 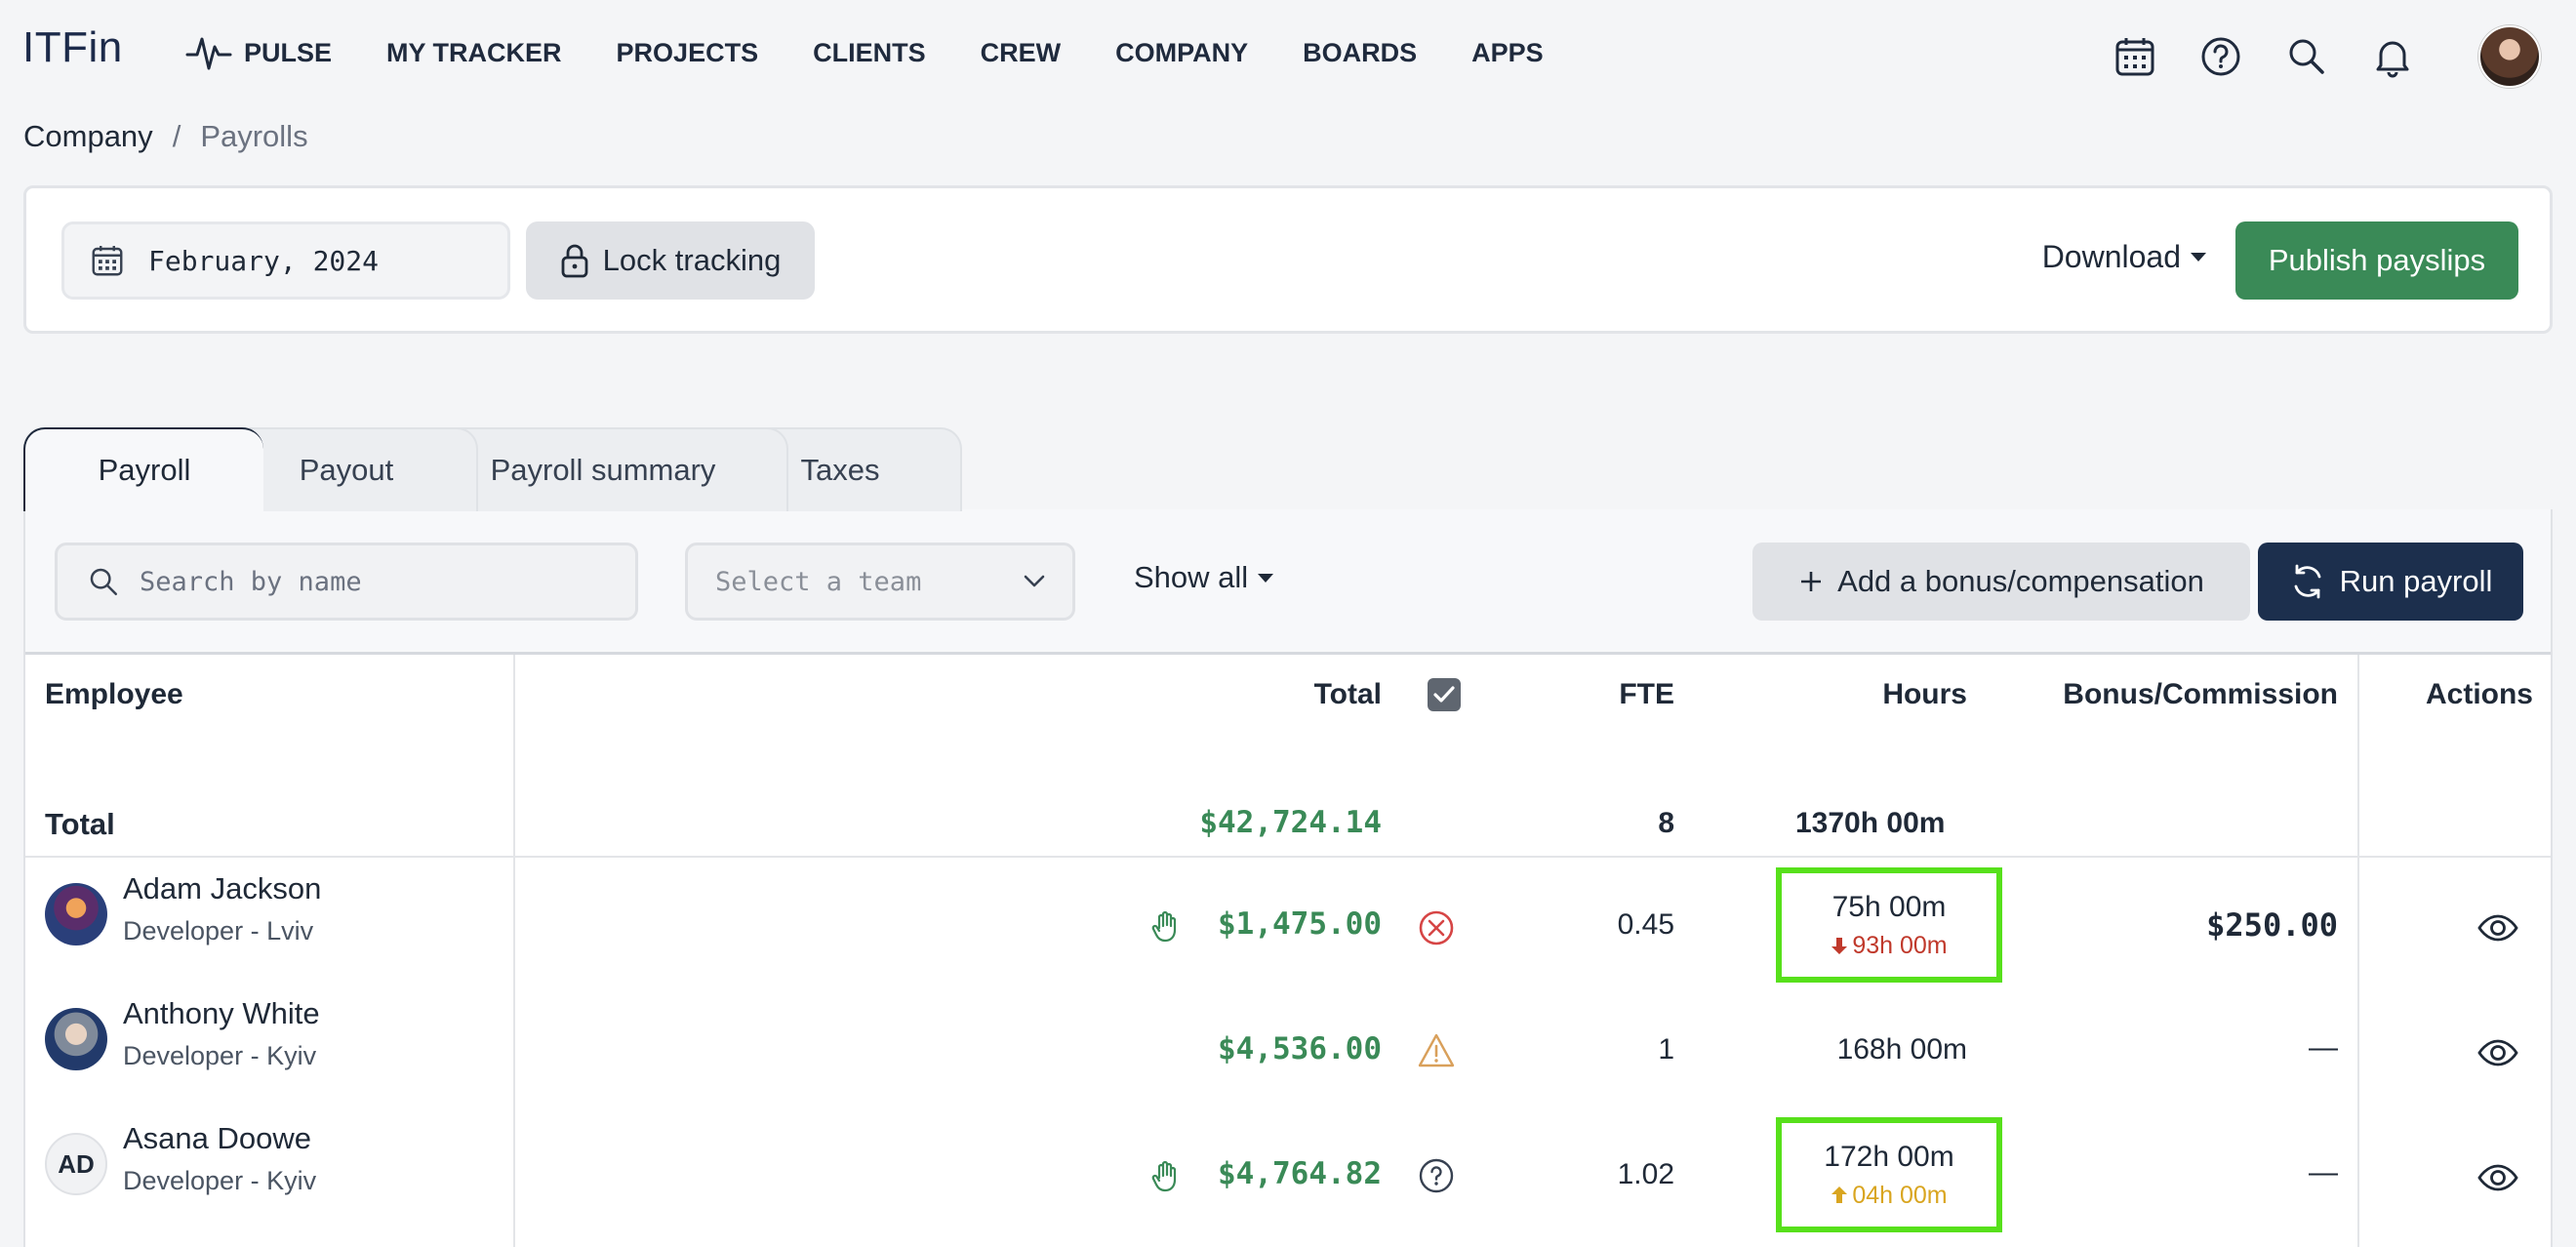 I want to click on row-hours: 75h 00m, so click(x=1889, y=906).